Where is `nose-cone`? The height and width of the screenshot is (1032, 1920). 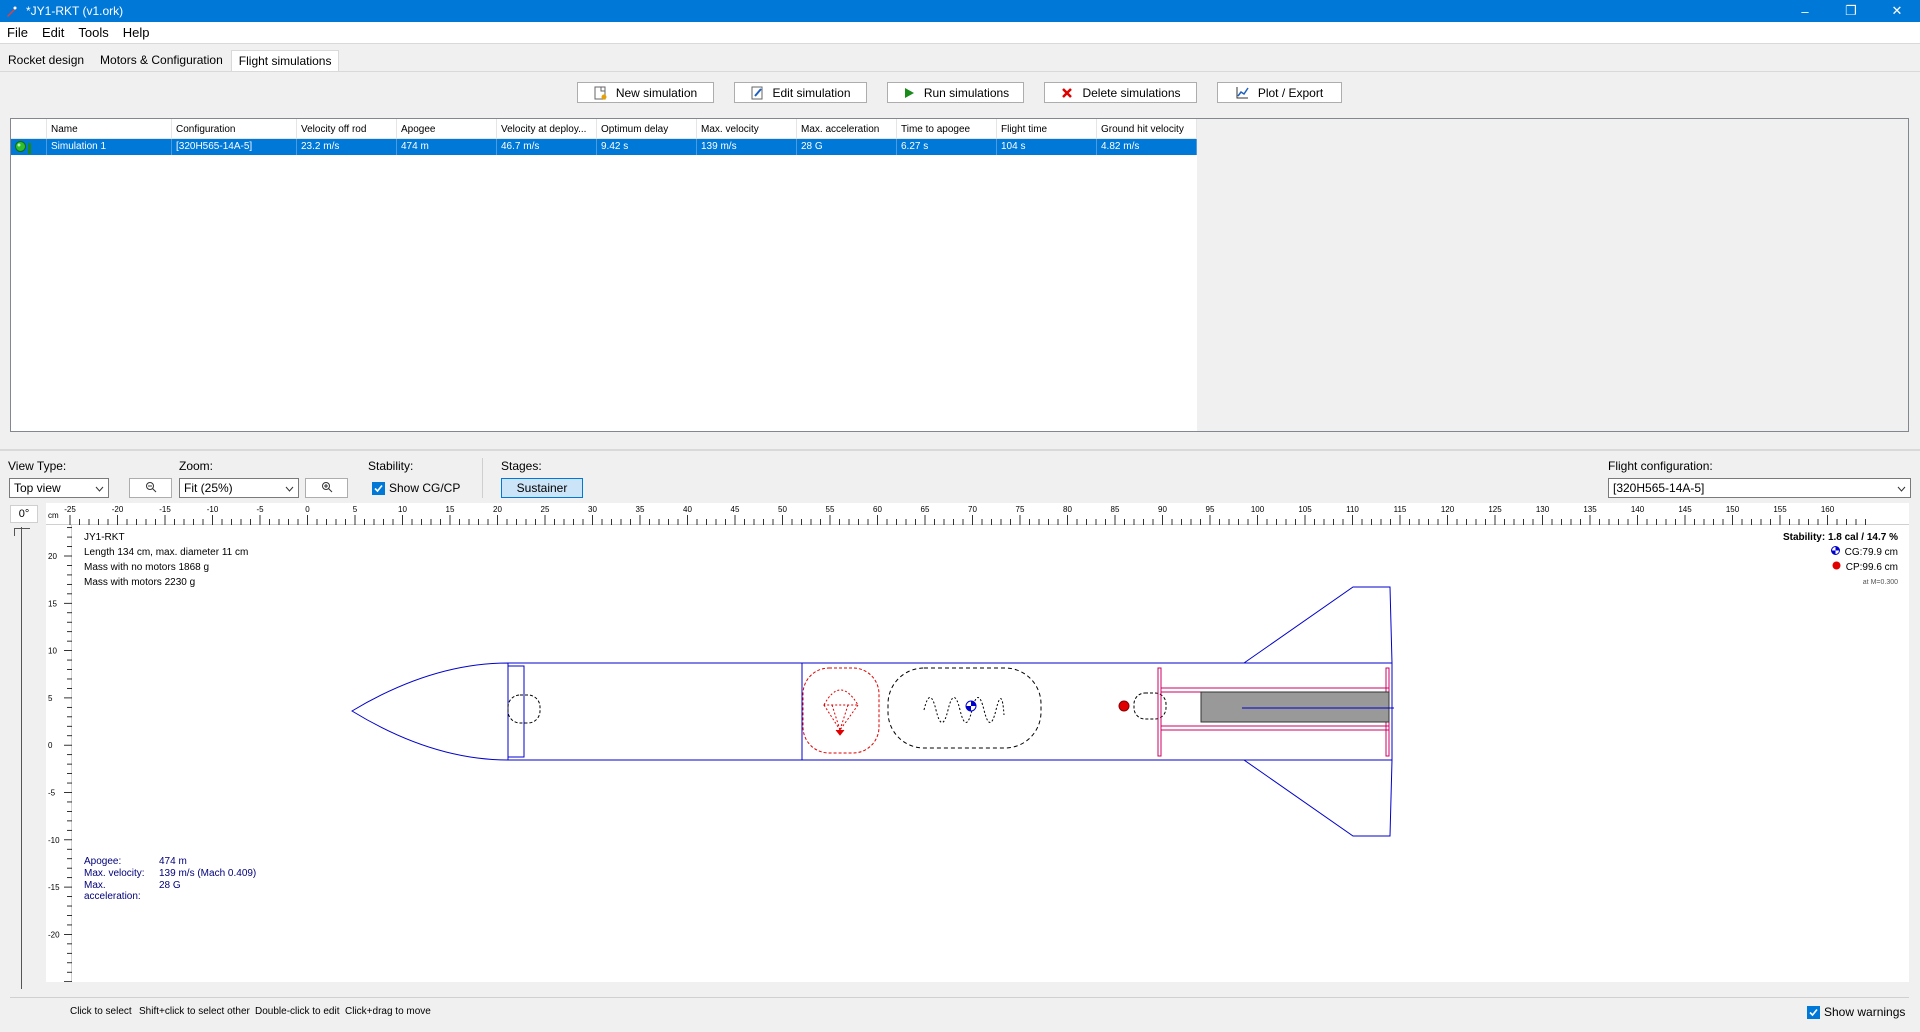 nose-cone is located at coordinates (430, 711).